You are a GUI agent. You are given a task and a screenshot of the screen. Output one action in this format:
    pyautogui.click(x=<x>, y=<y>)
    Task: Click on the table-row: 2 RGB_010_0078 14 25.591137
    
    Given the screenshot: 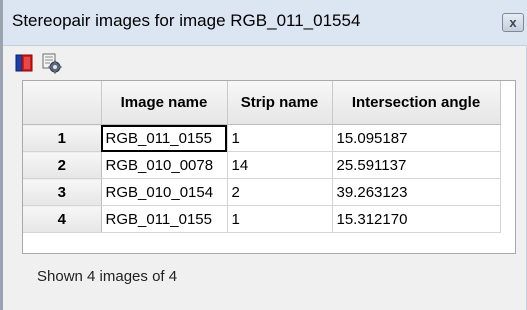 What is the action you would take?
    pyautogui.click(x=262, y=165)
    